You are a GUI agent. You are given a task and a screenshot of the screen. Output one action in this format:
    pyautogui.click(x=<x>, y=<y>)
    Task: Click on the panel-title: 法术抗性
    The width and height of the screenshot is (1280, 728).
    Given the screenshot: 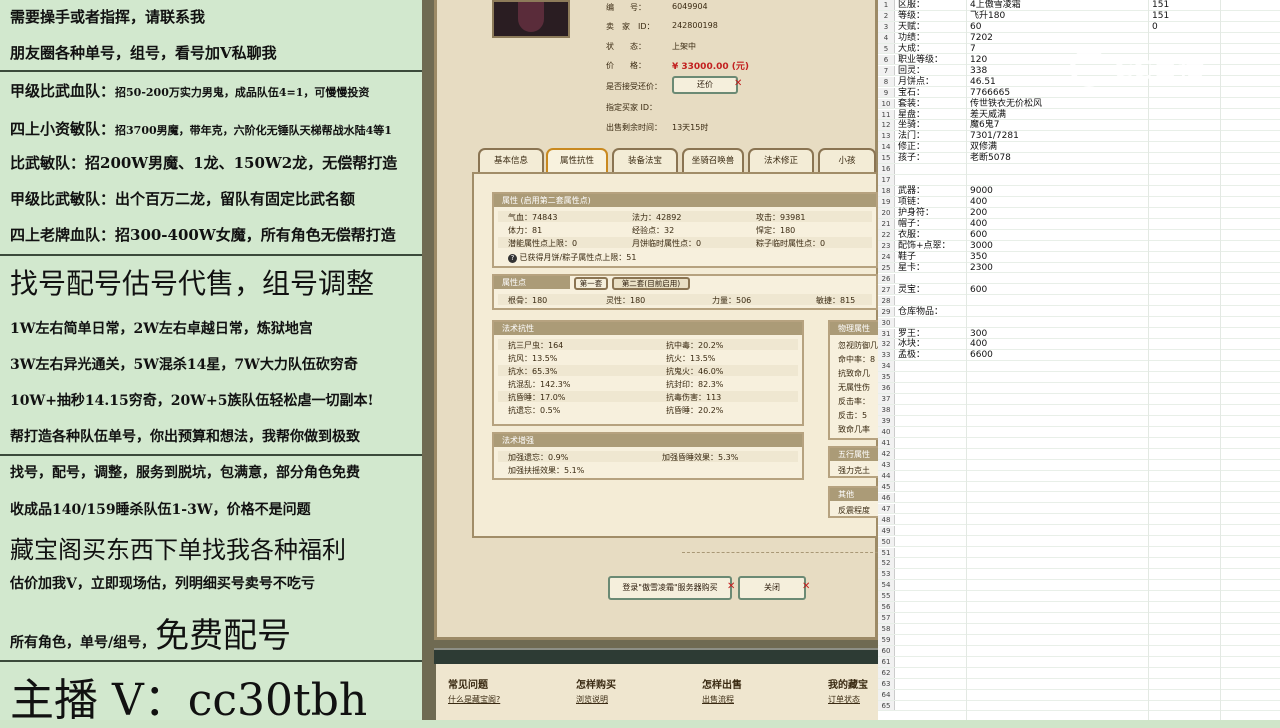 What is the action you would take?
    pyautogui.click(x=648, y=328)
    